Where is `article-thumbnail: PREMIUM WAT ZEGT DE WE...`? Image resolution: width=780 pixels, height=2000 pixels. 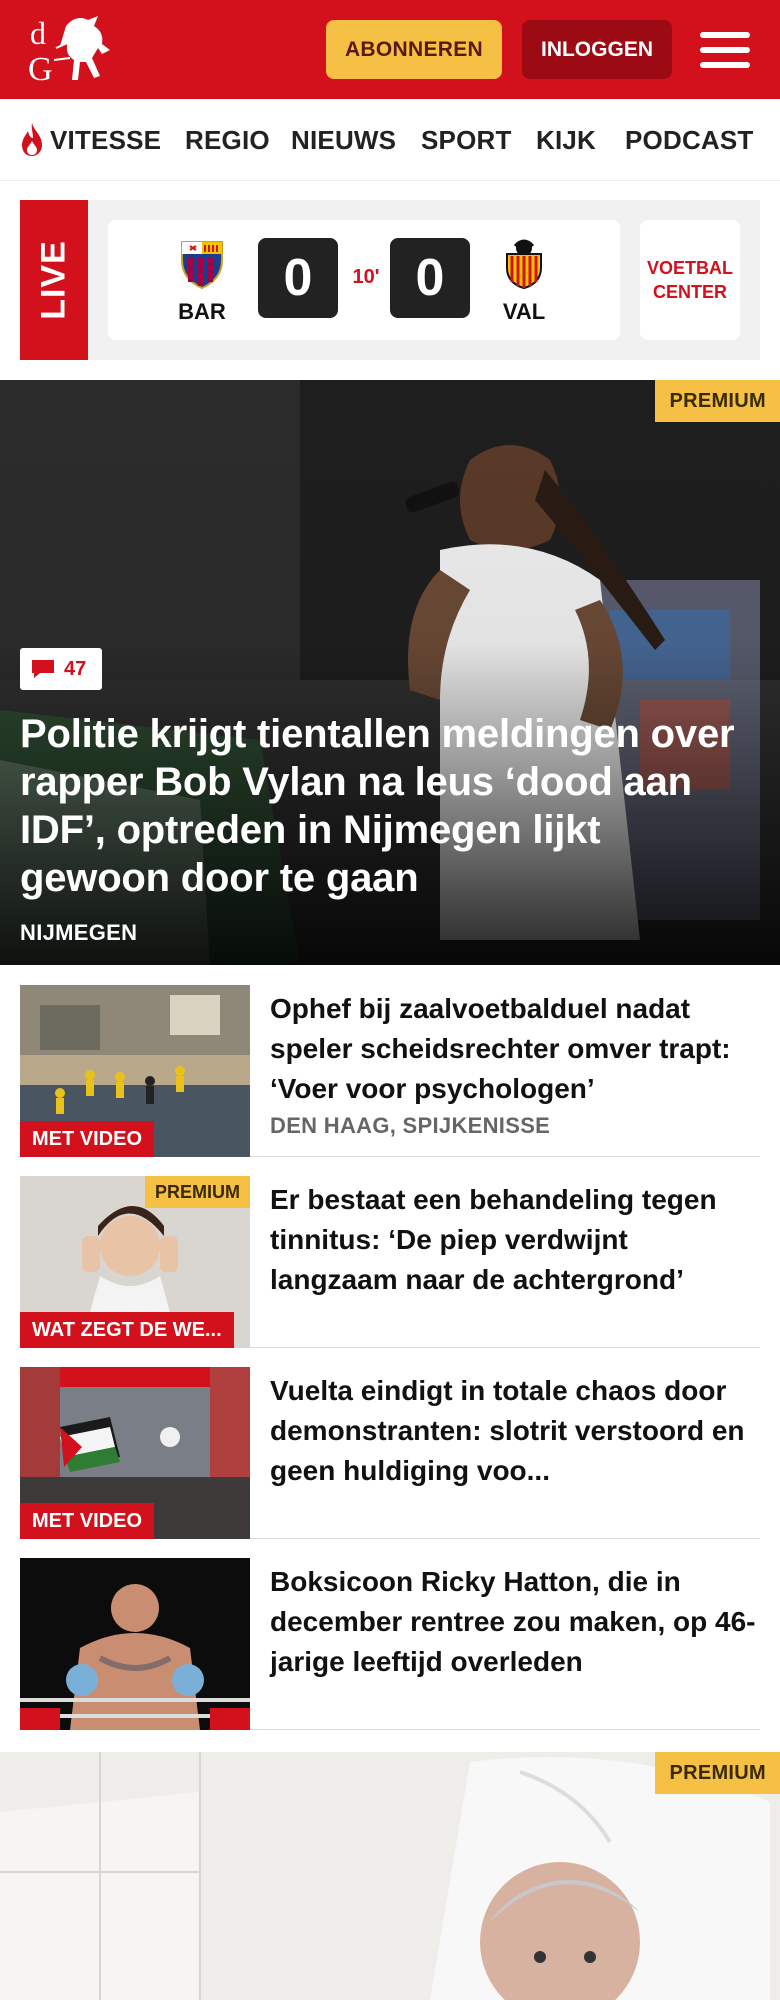
article-thumbnail: PREMIUM WAT ZEGT DE WE... is located at coordinates (135, 1262).